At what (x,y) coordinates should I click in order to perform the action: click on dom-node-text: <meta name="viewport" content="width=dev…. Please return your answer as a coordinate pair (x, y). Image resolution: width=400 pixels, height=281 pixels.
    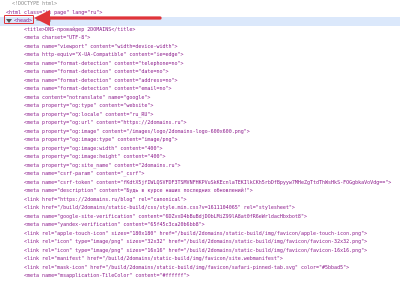
    Looking at the image, I should click on (101, 46).